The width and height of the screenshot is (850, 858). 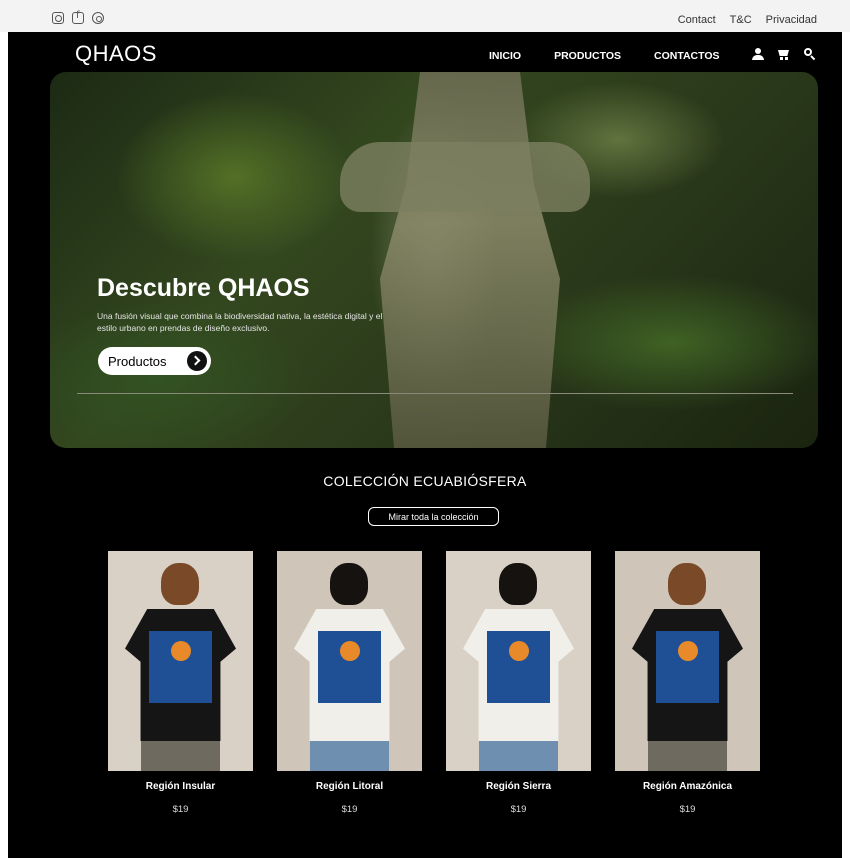 I want to click on product-name: Región Sierra, so click(x=518, y=786).